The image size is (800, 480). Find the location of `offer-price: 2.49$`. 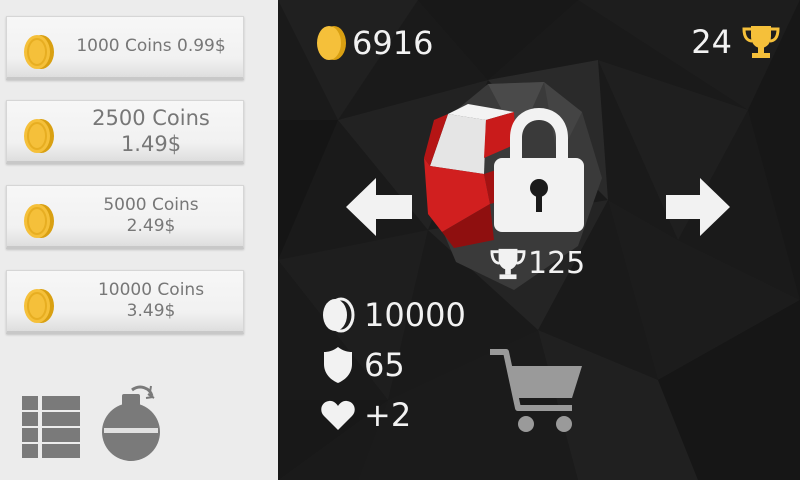

offer-price: 2.49$ is located at coordinates (151, 226).